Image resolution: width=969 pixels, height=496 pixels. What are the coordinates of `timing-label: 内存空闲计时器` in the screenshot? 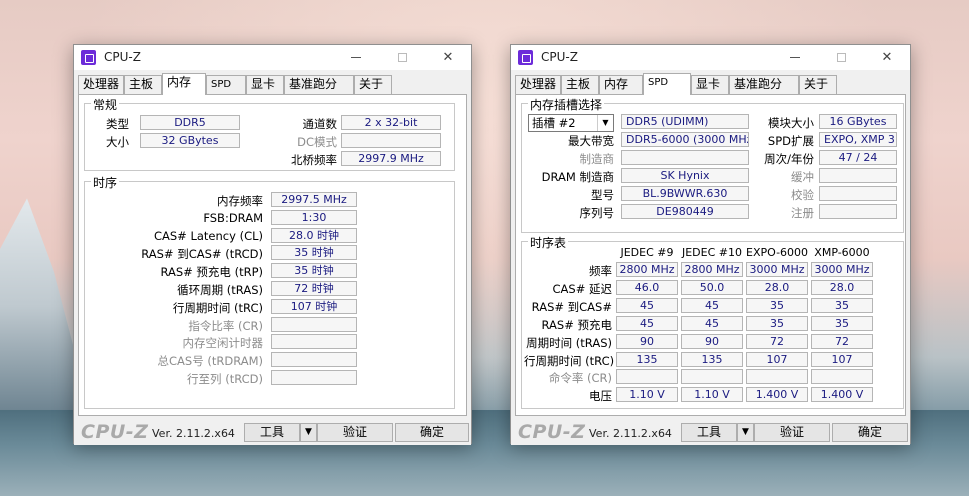 It's located at (223, 343).